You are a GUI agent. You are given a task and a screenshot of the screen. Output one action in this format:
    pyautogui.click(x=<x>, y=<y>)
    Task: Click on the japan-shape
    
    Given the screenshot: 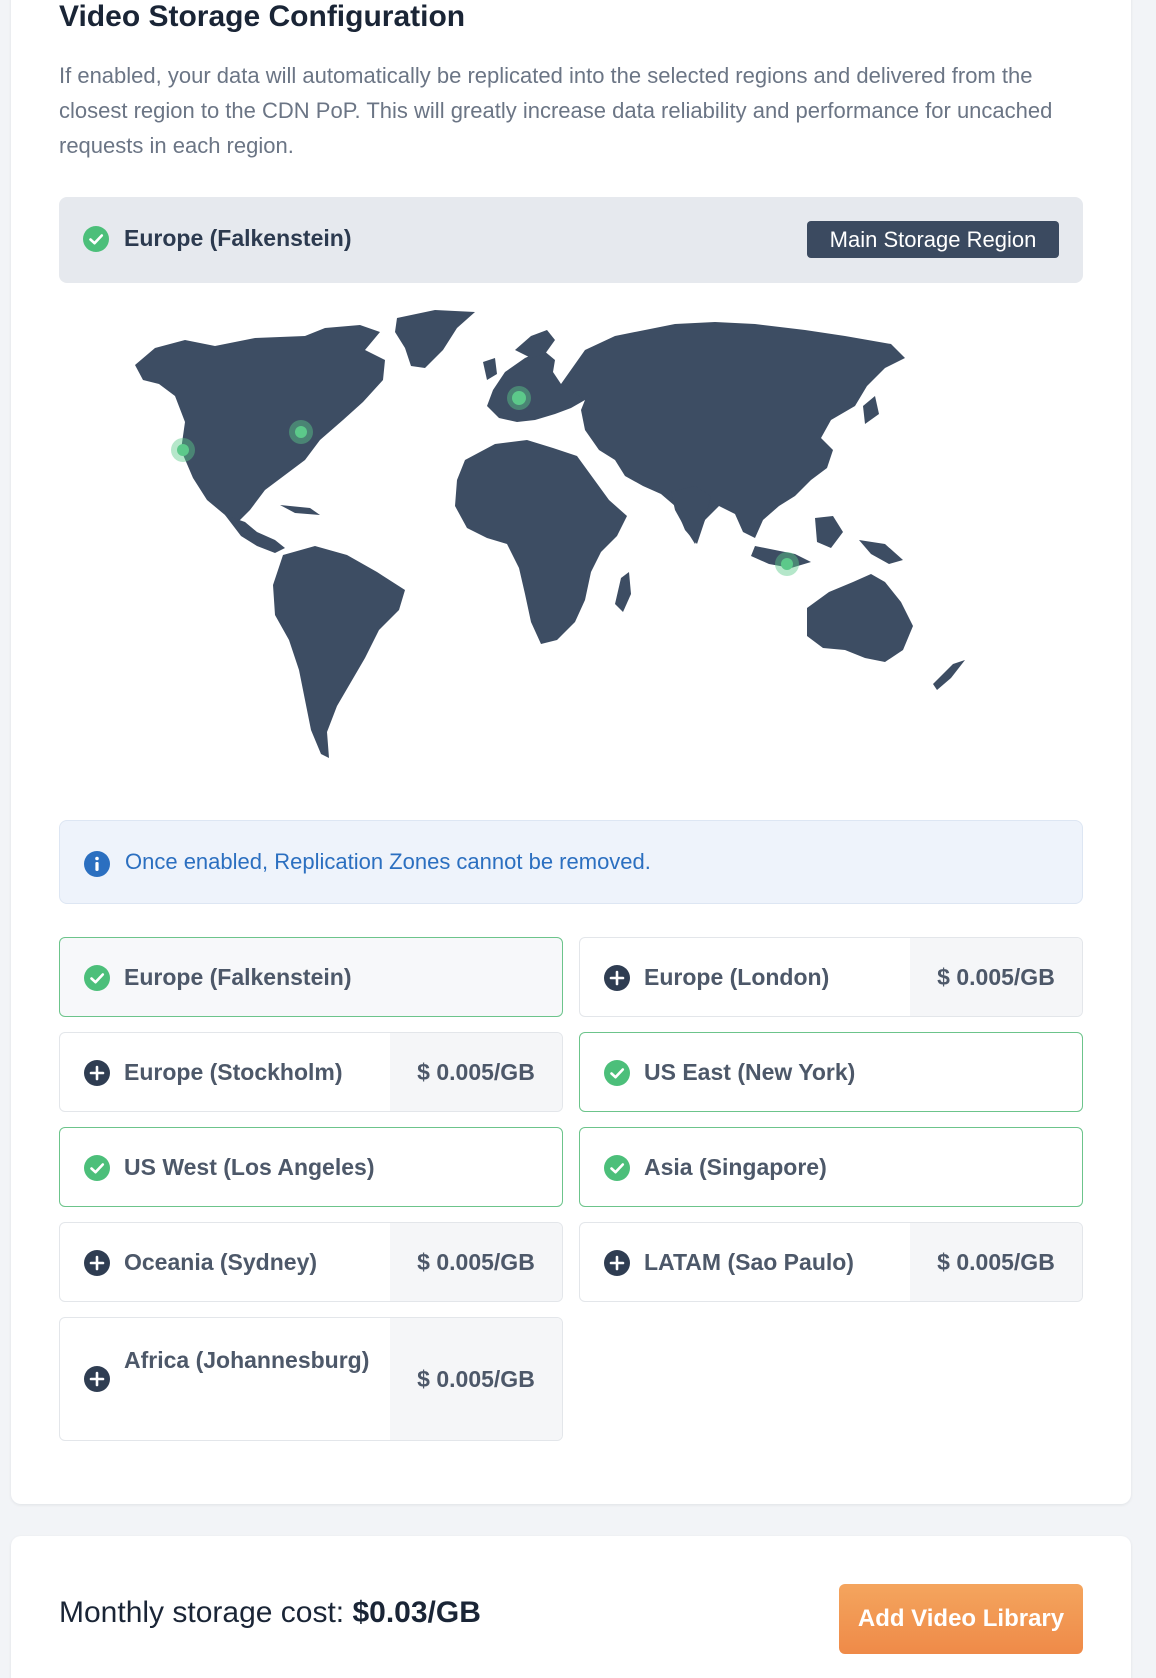 What is the action you would take?
    pyautogui.click(x=871, y=410)
    